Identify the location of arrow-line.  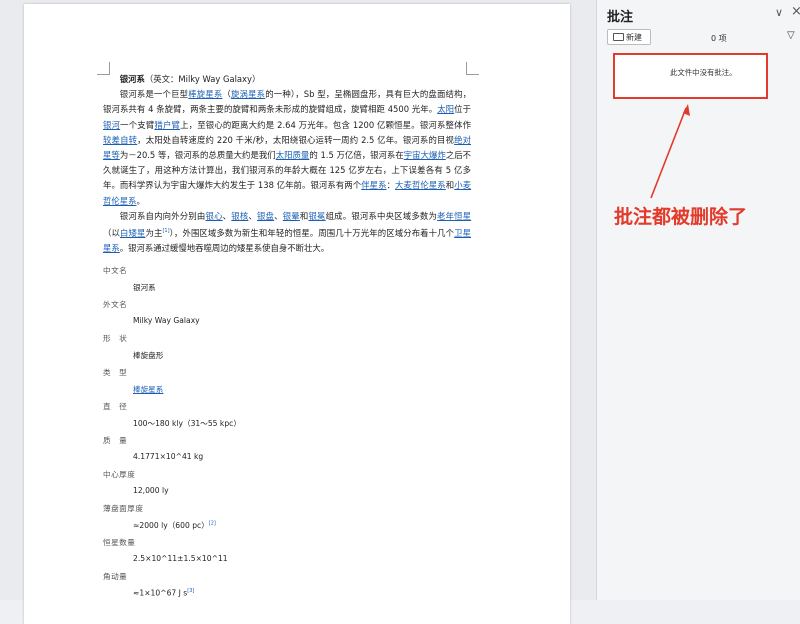
(668, 153).